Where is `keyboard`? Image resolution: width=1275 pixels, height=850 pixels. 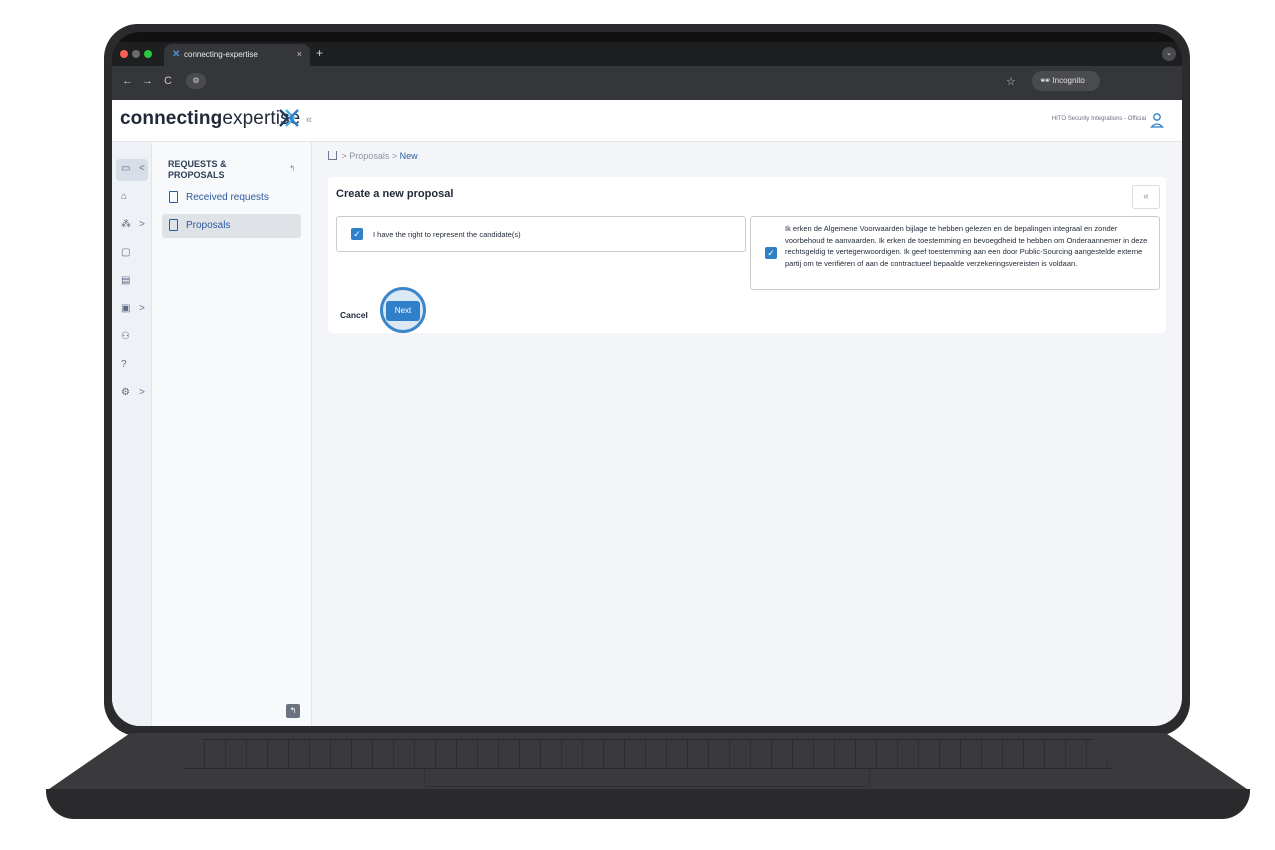
keyboard is located at coordinates (648, 754).